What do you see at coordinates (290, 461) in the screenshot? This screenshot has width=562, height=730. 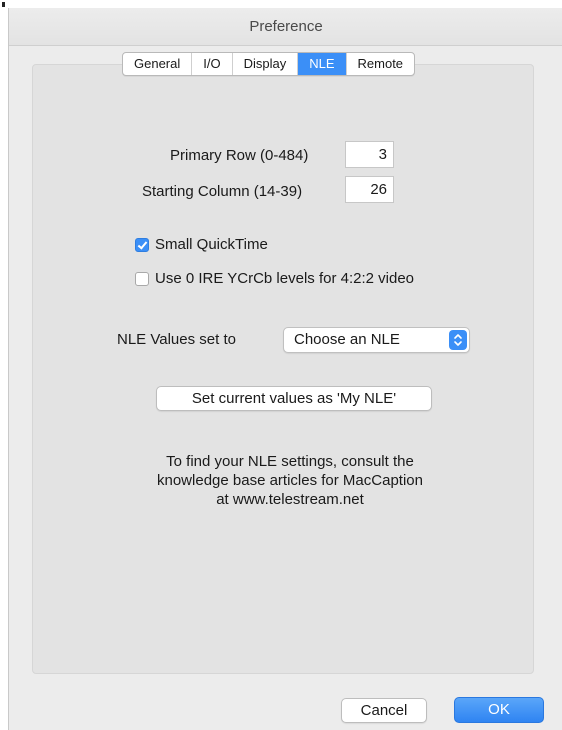 I see `help-line-1: To find your NLE settings, consult the` at bounding box center [290, 461].